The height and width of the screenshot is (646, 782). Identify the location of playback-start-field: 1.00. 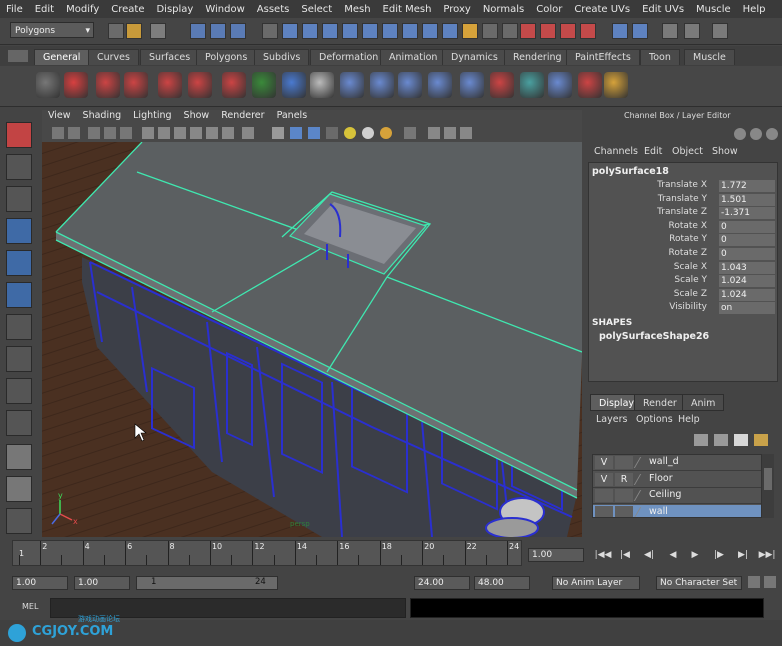
(102, 583).